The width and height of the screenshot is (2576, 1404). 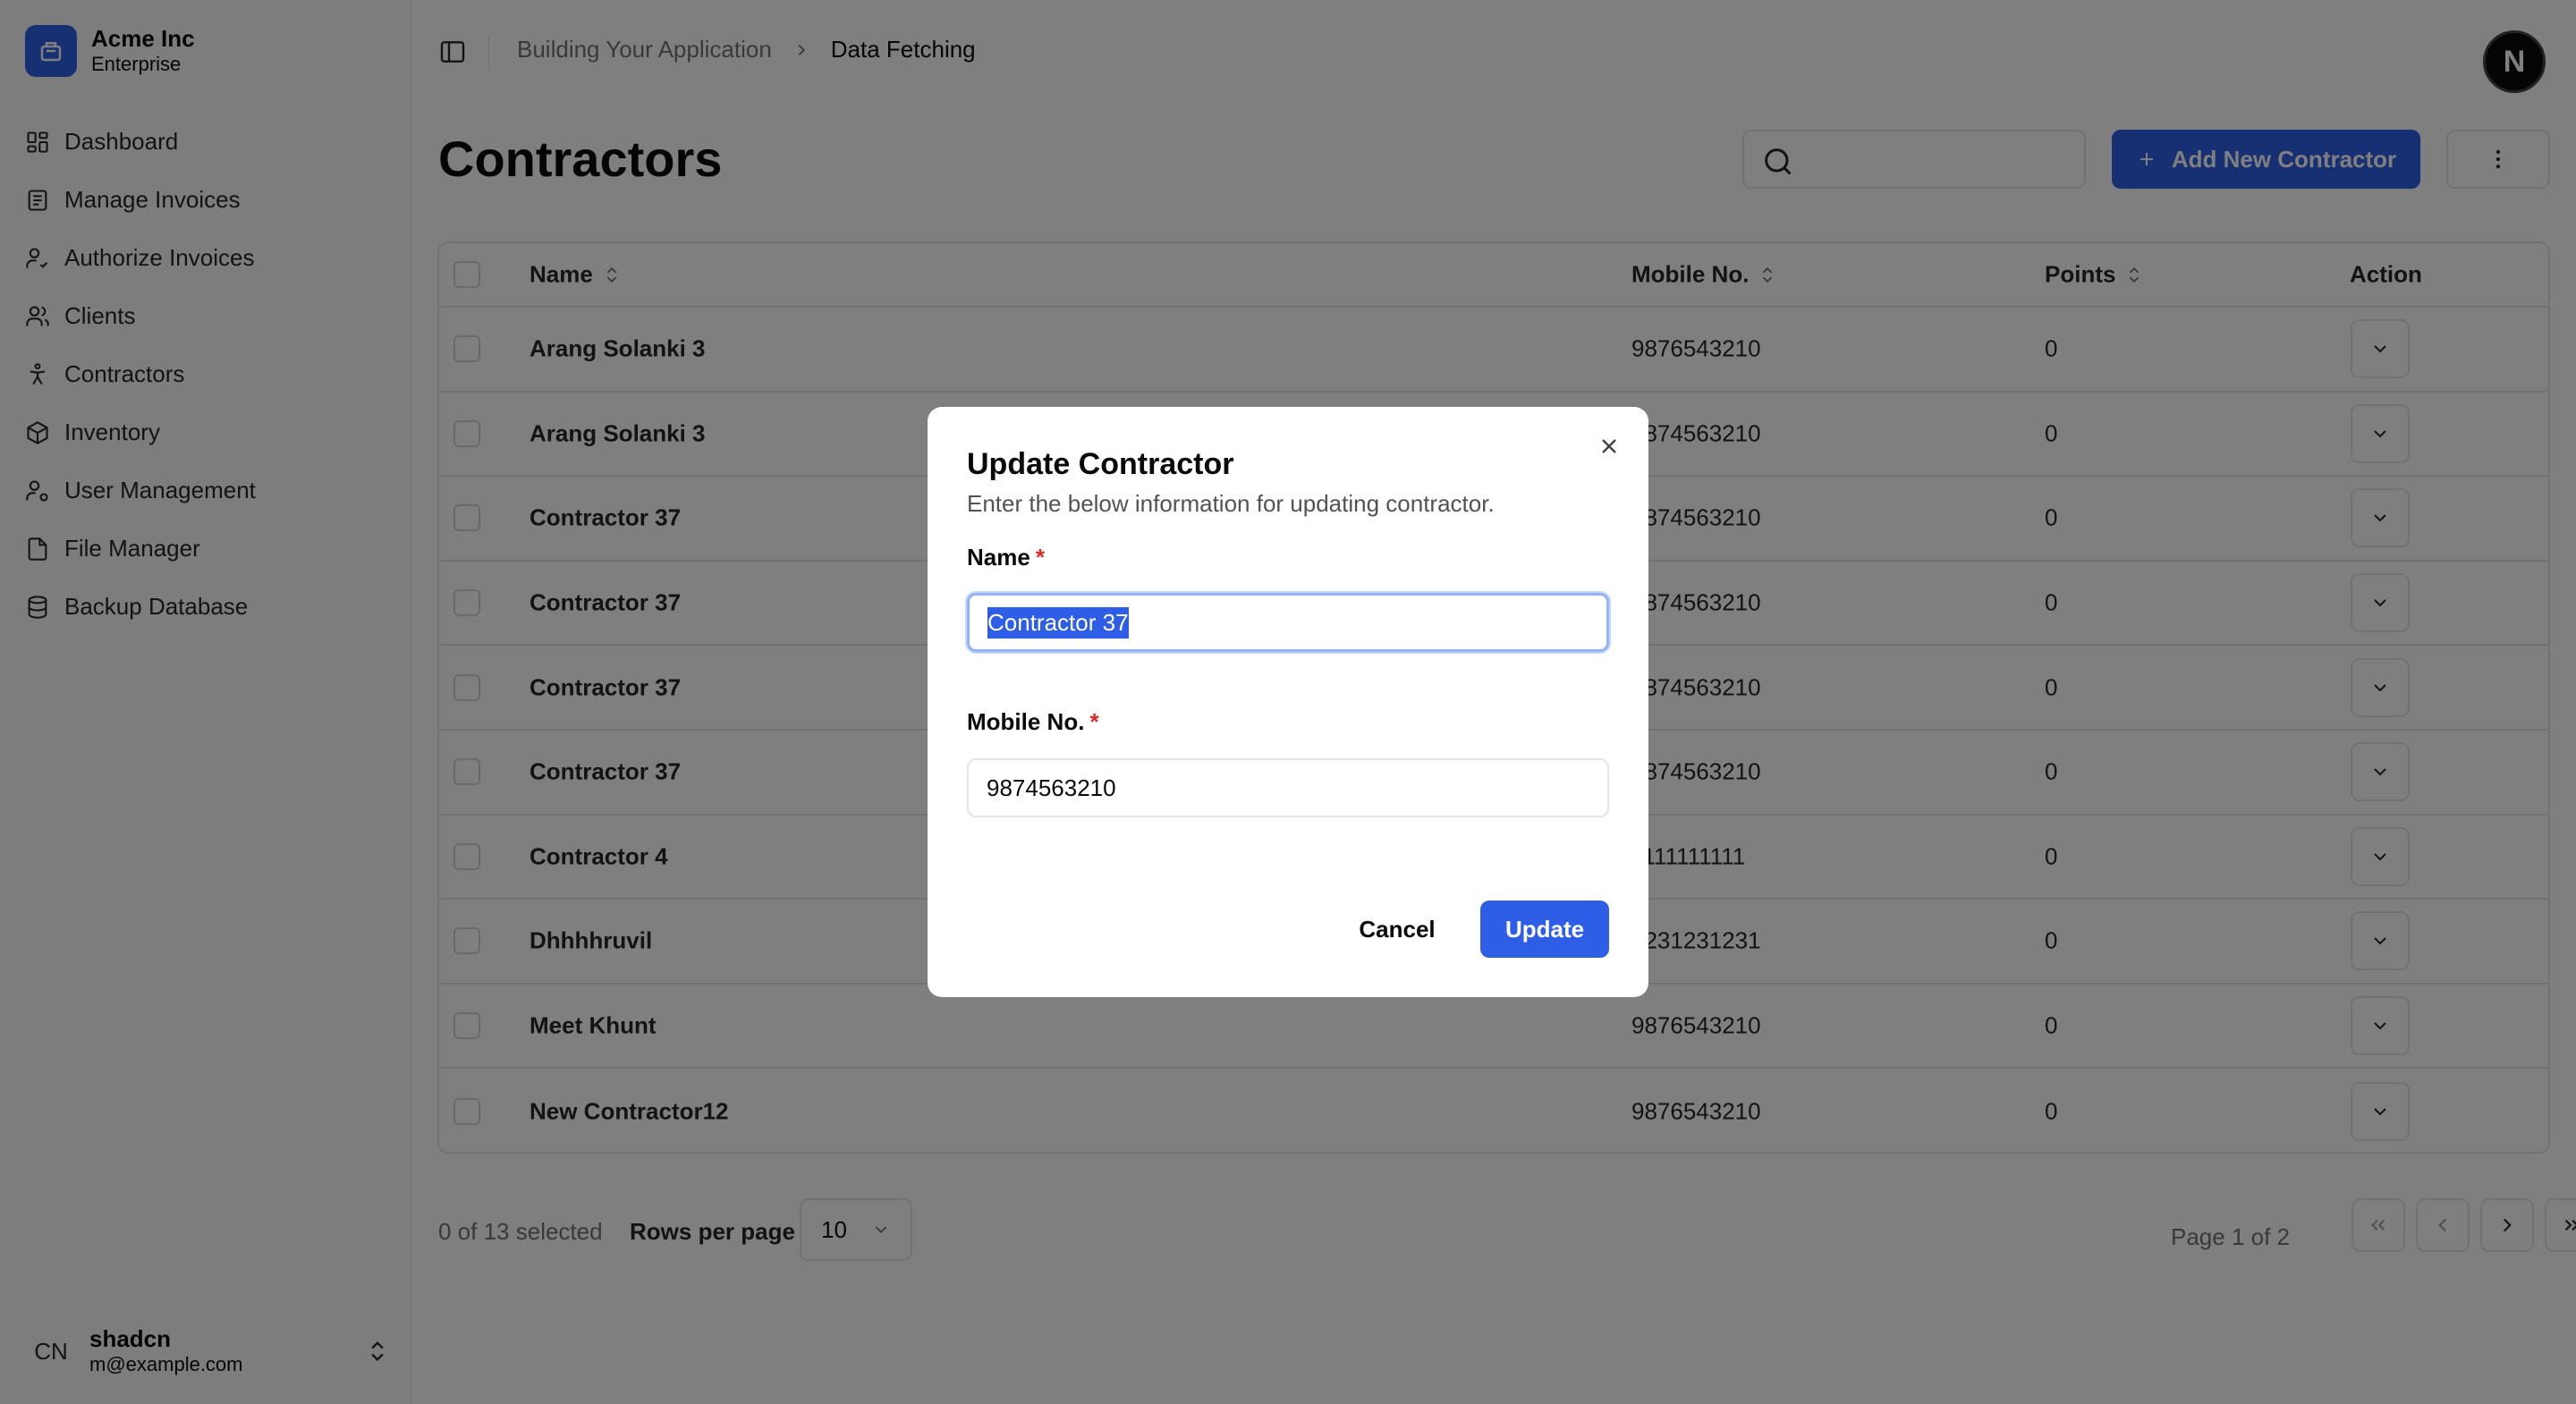 I want to click on close-icon, so click(x=1609, y=447).